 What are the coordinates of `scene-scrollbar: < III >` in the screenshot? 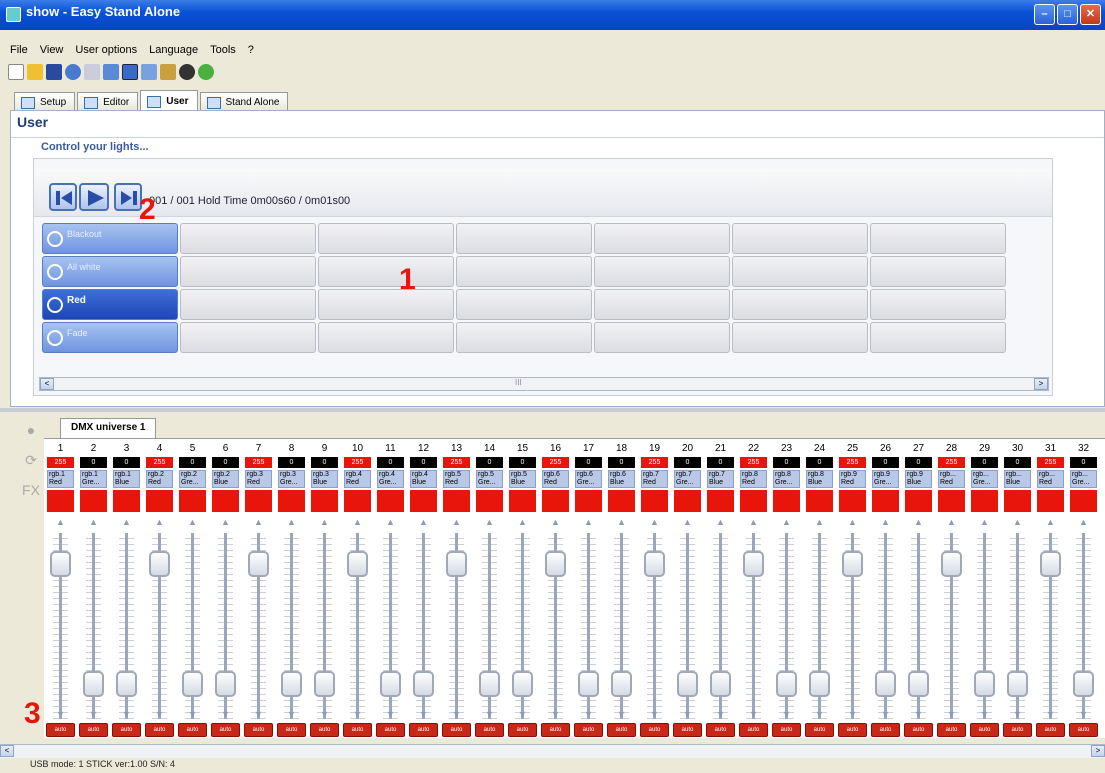 It's located at (544, 384).